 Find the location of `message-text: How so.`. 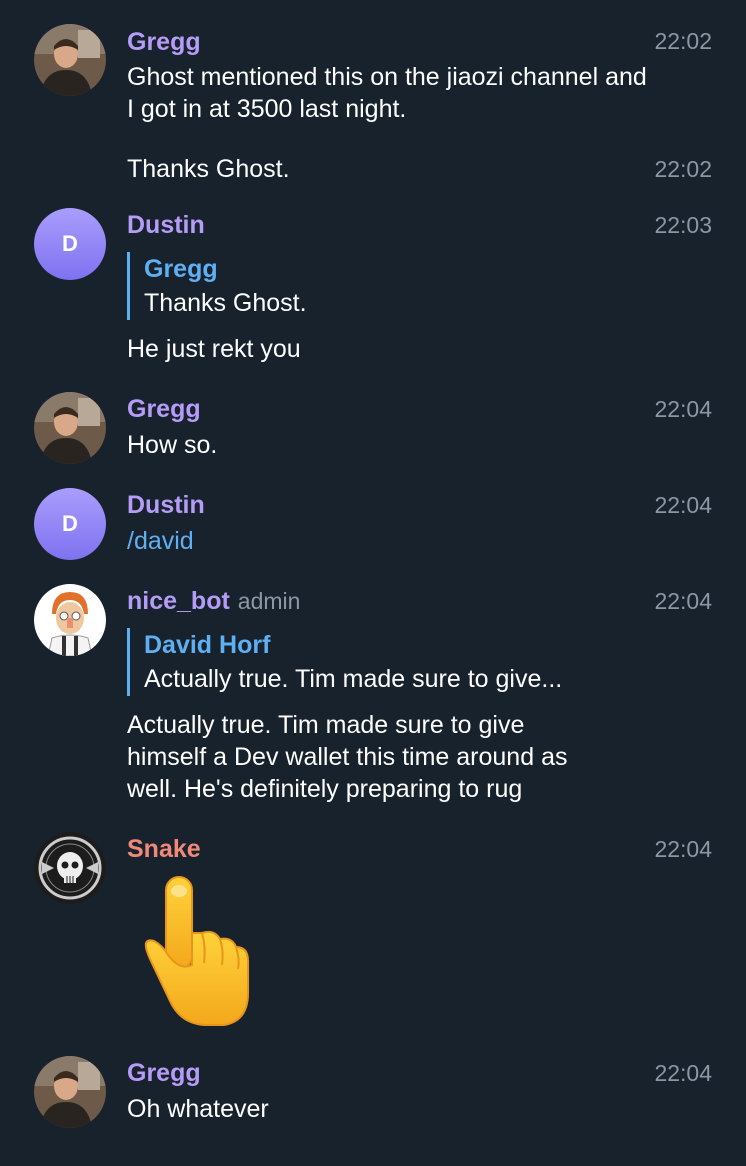

message-text: How so. is located at coordinates (172, 445).